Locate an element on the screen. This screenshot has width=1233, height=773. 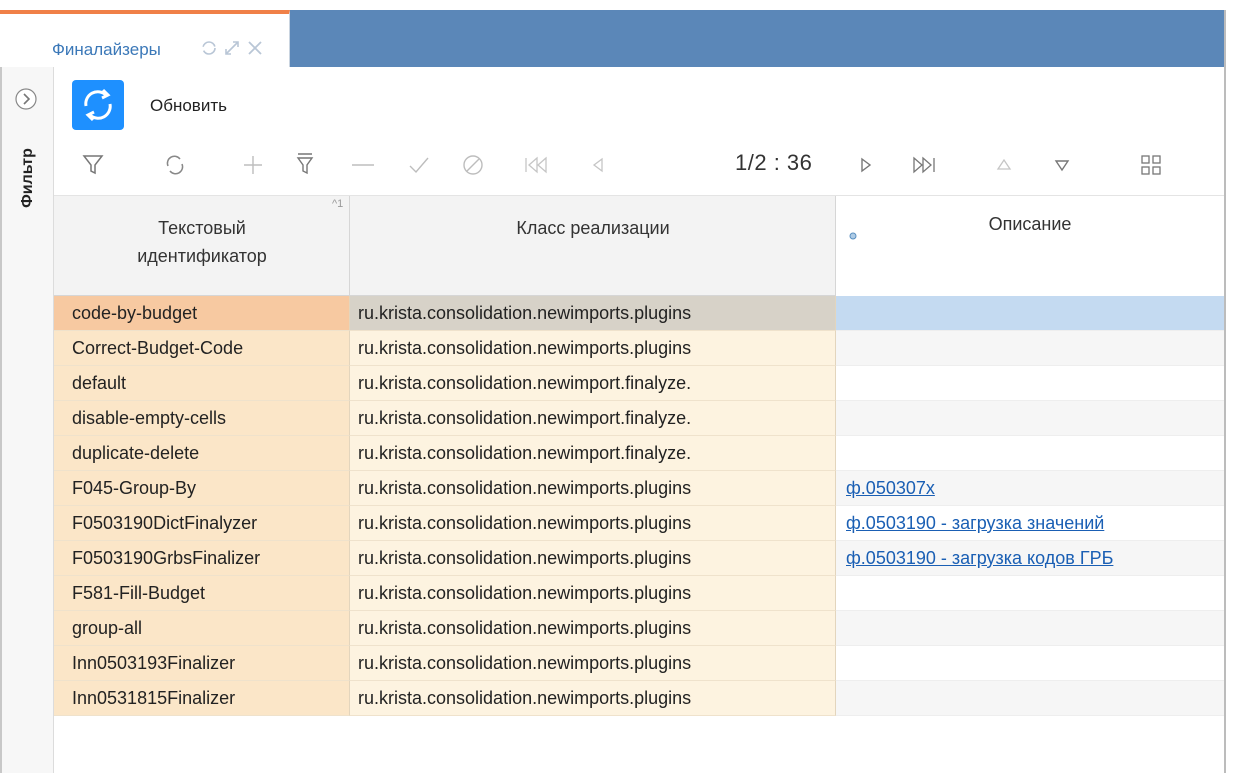
refresh-button is located at coordinates (98, 105).